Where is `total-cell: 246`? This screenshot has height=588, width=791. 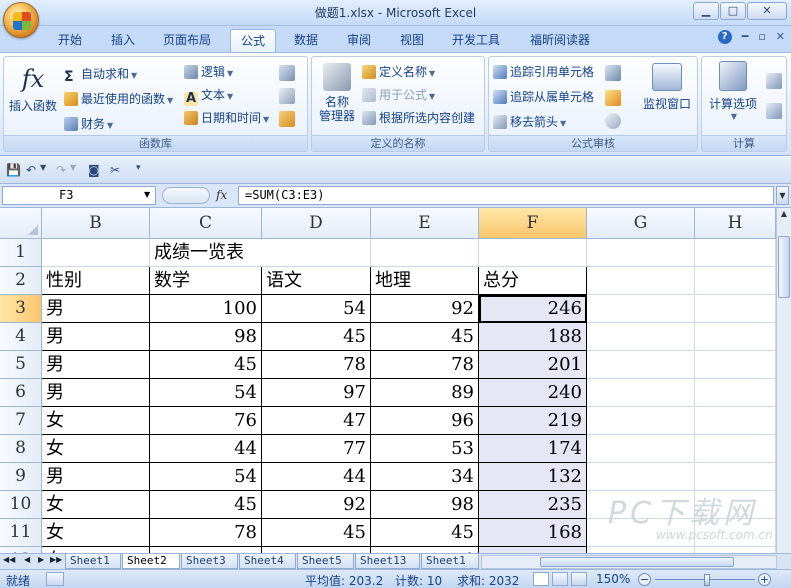
total-cell: 246 is located at coordinates (533, 309).